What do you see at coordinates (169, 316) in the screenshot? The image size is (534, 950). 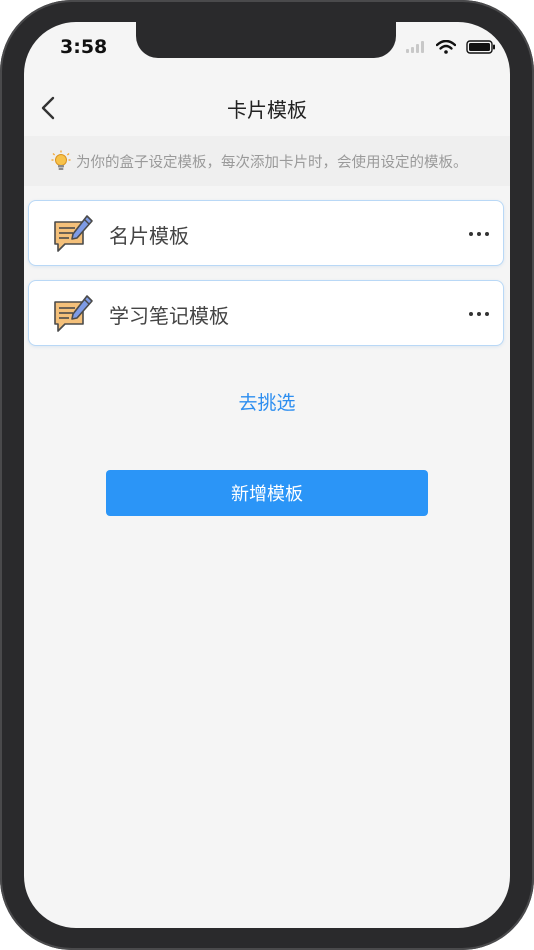 I see `template-label: 学习笔记模板` at bounding box center [169, 316].